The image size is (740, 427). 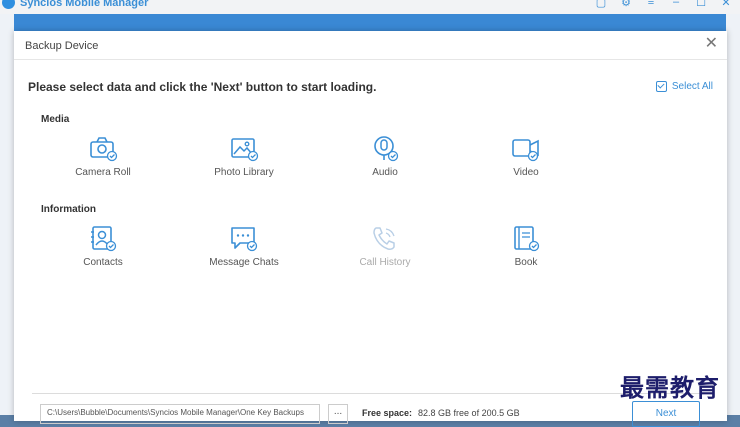 I want to click on item-label: Call History, so click(x=385, y=262).